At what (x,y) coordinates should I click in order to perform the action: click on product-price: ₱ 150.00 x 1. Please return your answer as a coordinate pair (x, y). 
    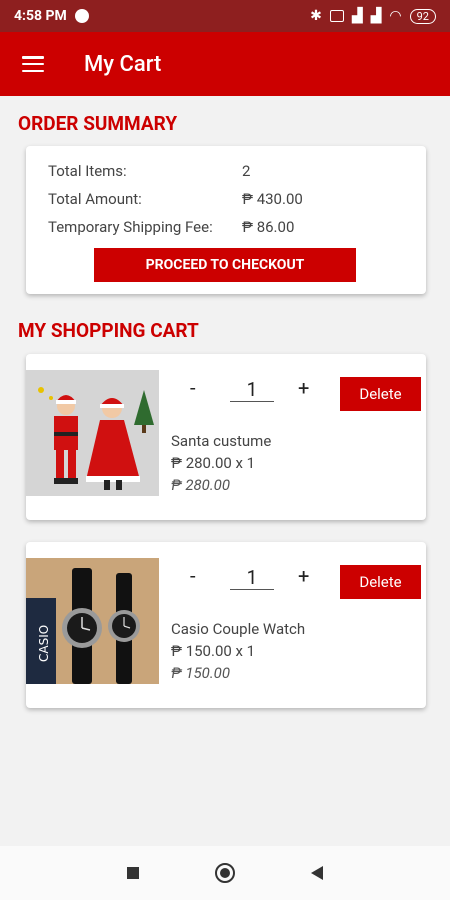
    Looking at the image, I should click on (213, 651).